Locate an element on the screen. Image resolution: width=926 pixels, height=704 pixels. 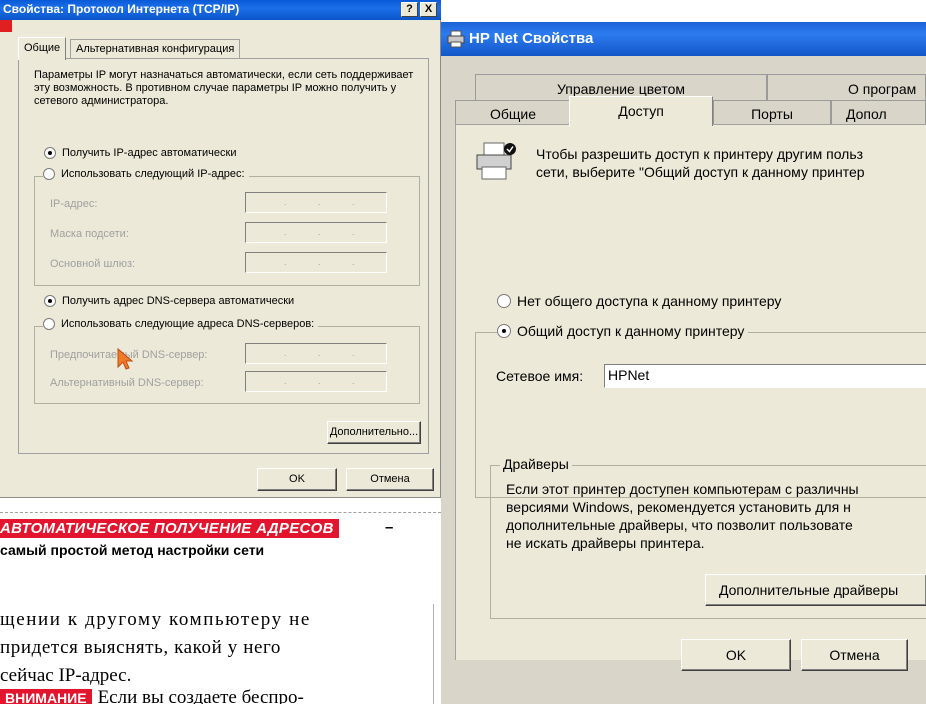
subnet-mask-label: Маска подсети: is located at coordinates (89, 234).